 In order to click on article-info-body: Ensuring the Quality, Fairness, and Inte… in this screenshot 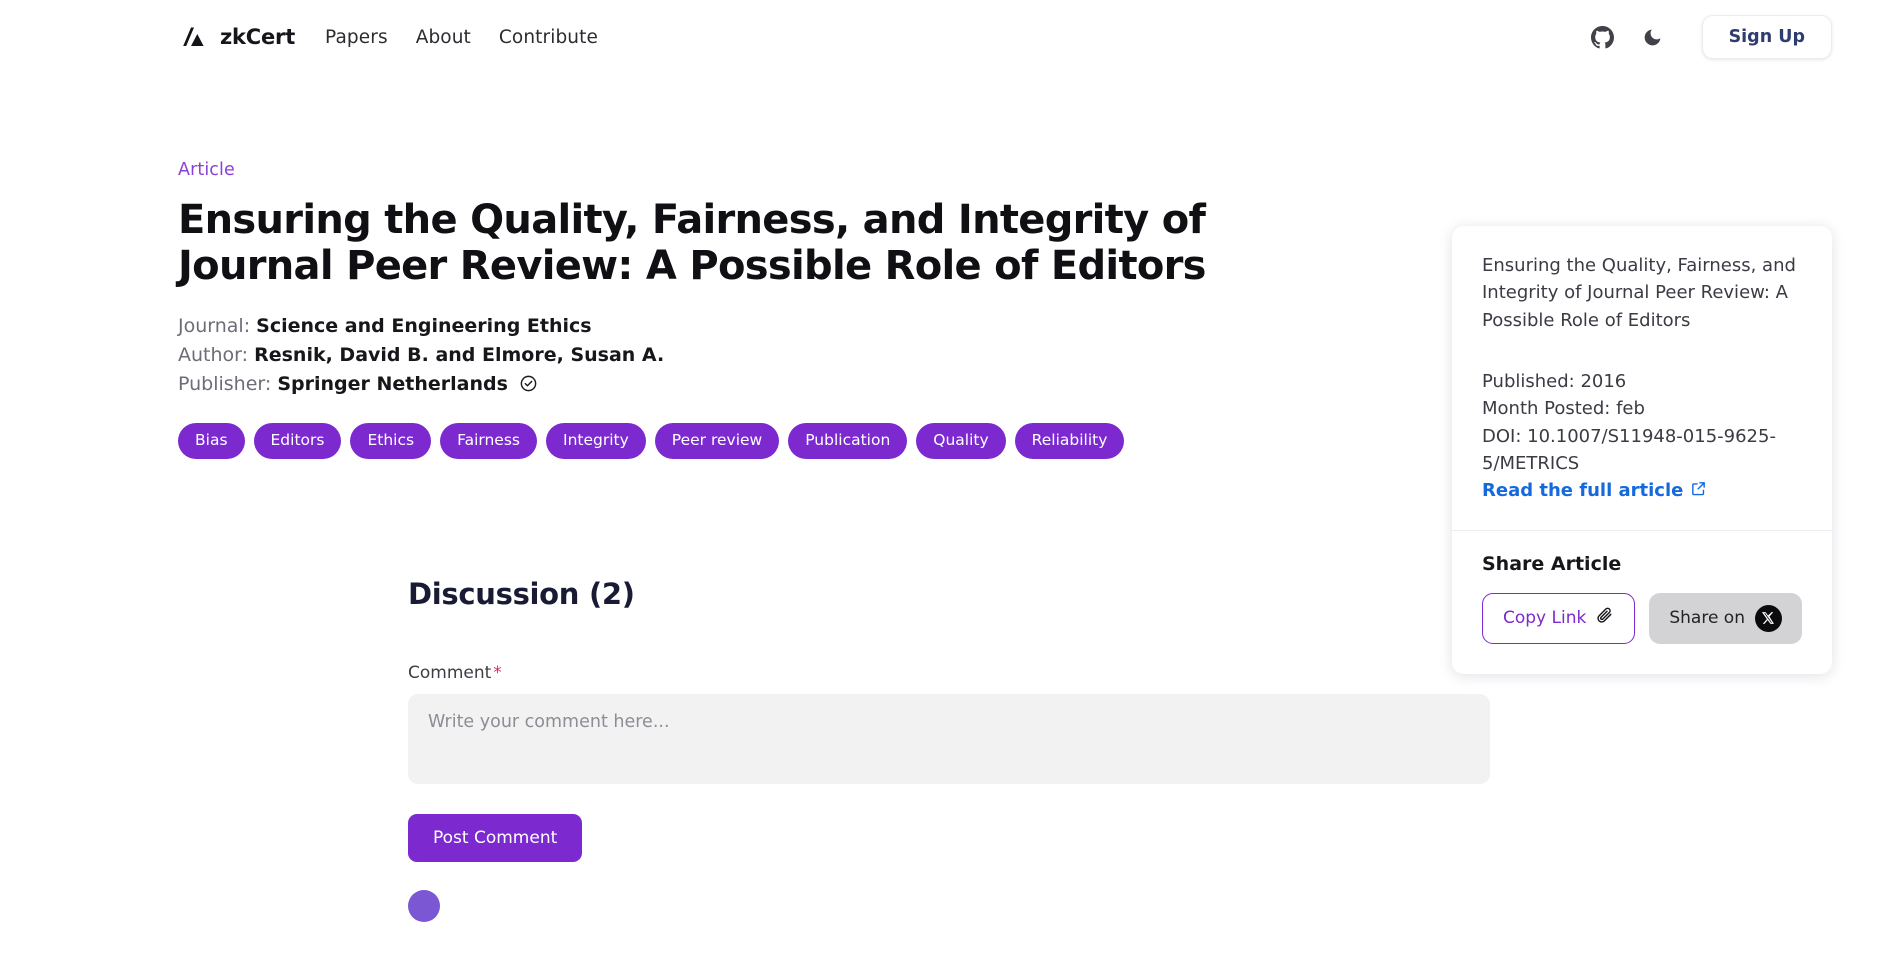, I will do `click(1642, 378)`.